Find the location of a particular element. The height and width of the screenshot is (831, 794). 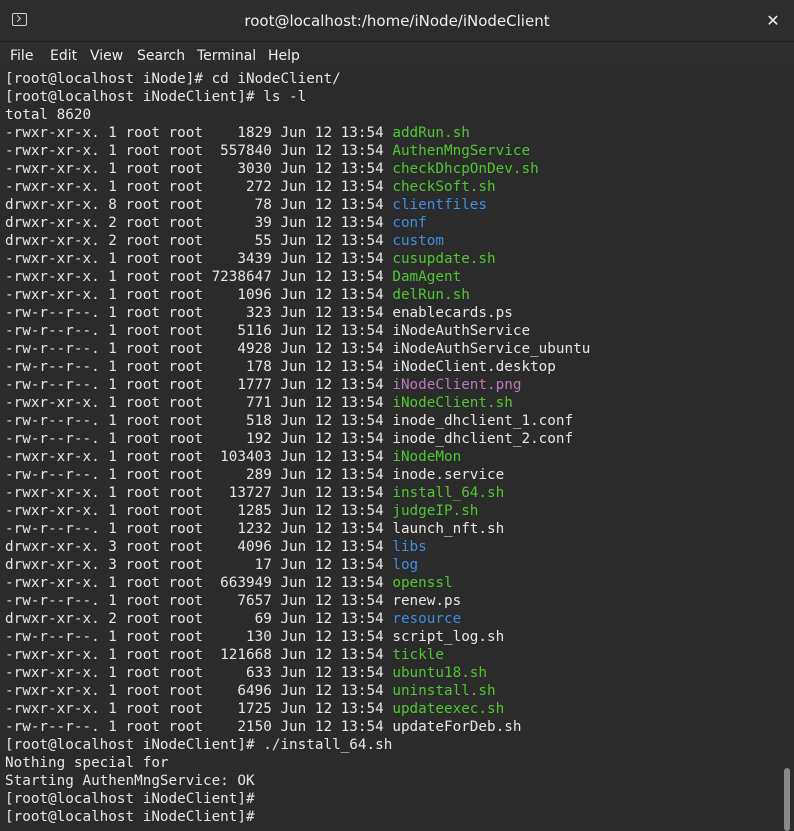

file-name: uninstall.sh is located at coordinates (444, 691).